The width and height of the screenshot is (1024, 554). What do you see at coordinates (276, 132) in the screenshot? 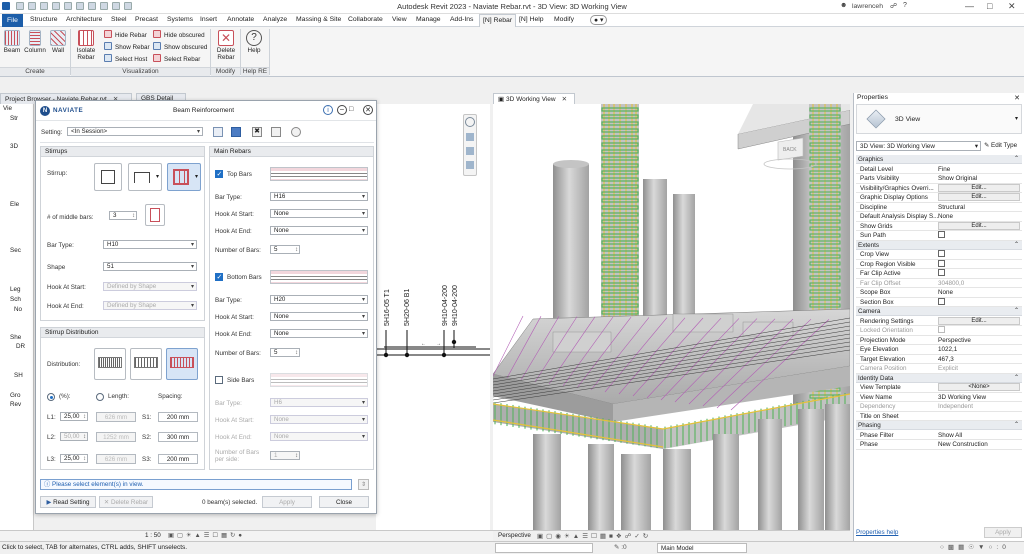
I see `copy-setting-icon` at bounding box center [276, 132].